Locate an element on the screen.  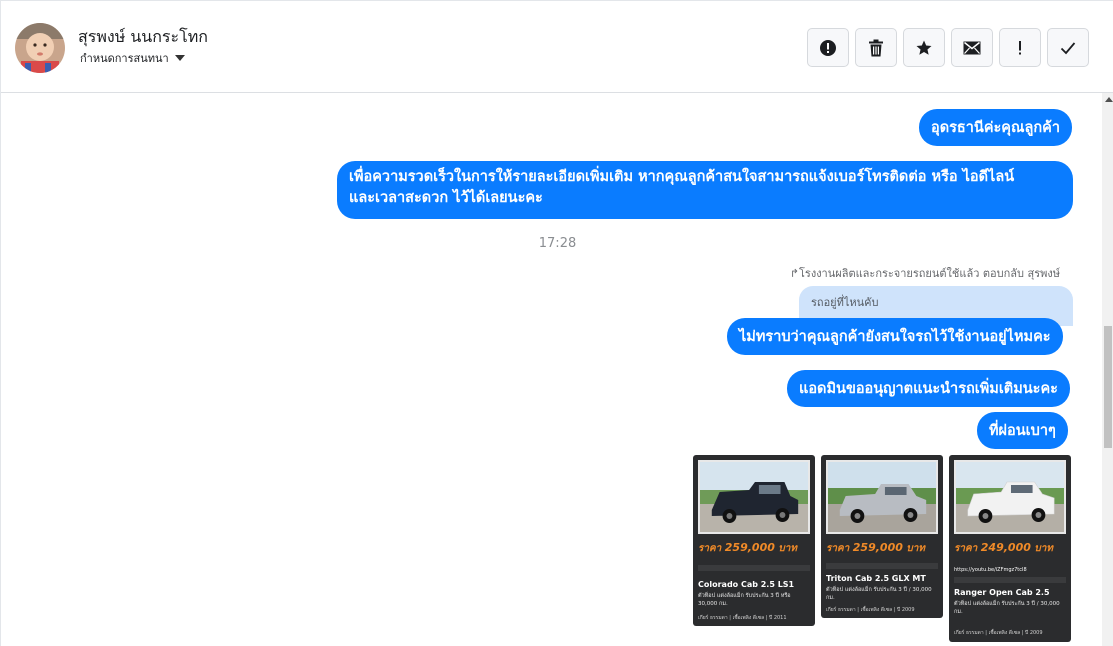
message-timestamp: 17:28 is located at coordinates (557, 243).